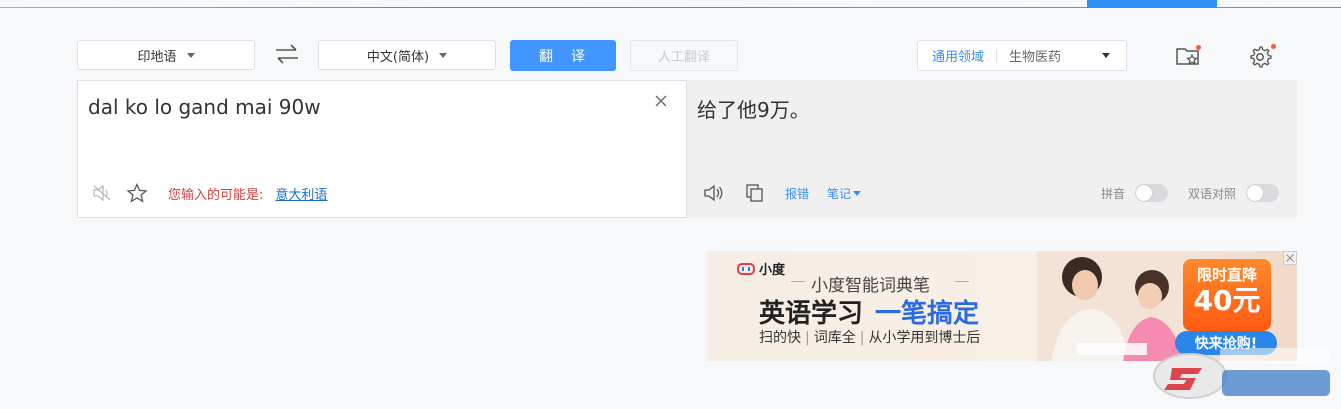 The height and width of the screenshot is (409, 1341). What do you see at coordinates (1290, 258) in the screenshot?
I see `ad-close-icon` at bounding box center [1290, 258].